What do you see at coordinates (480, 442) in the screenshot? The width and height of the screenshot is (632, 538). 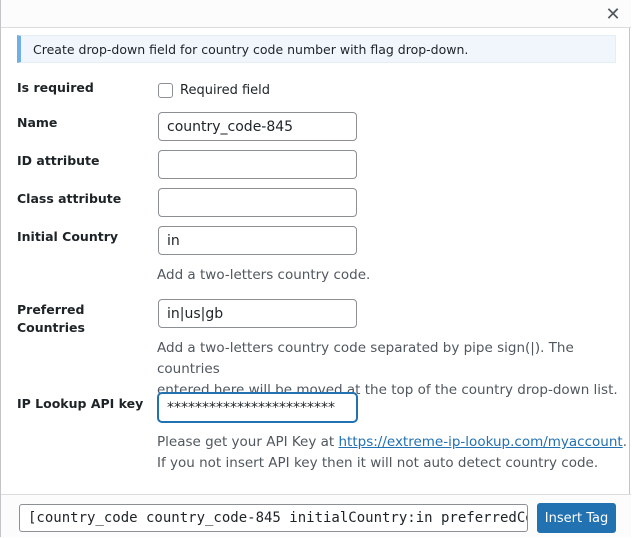 I see `extreme-ip-lookup-link: https://extreme-ip-lookup.com/myaccount` at bounding box center [480, 442].